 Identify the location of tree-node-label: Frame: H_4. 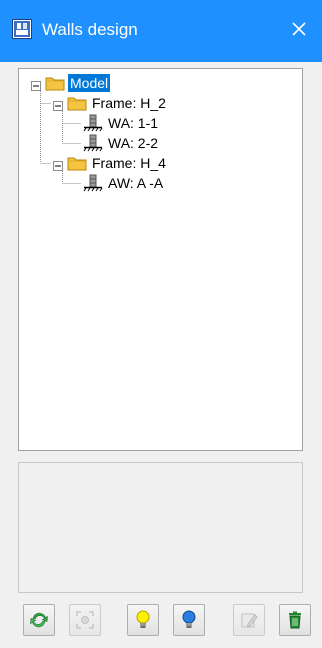
(129, 163).